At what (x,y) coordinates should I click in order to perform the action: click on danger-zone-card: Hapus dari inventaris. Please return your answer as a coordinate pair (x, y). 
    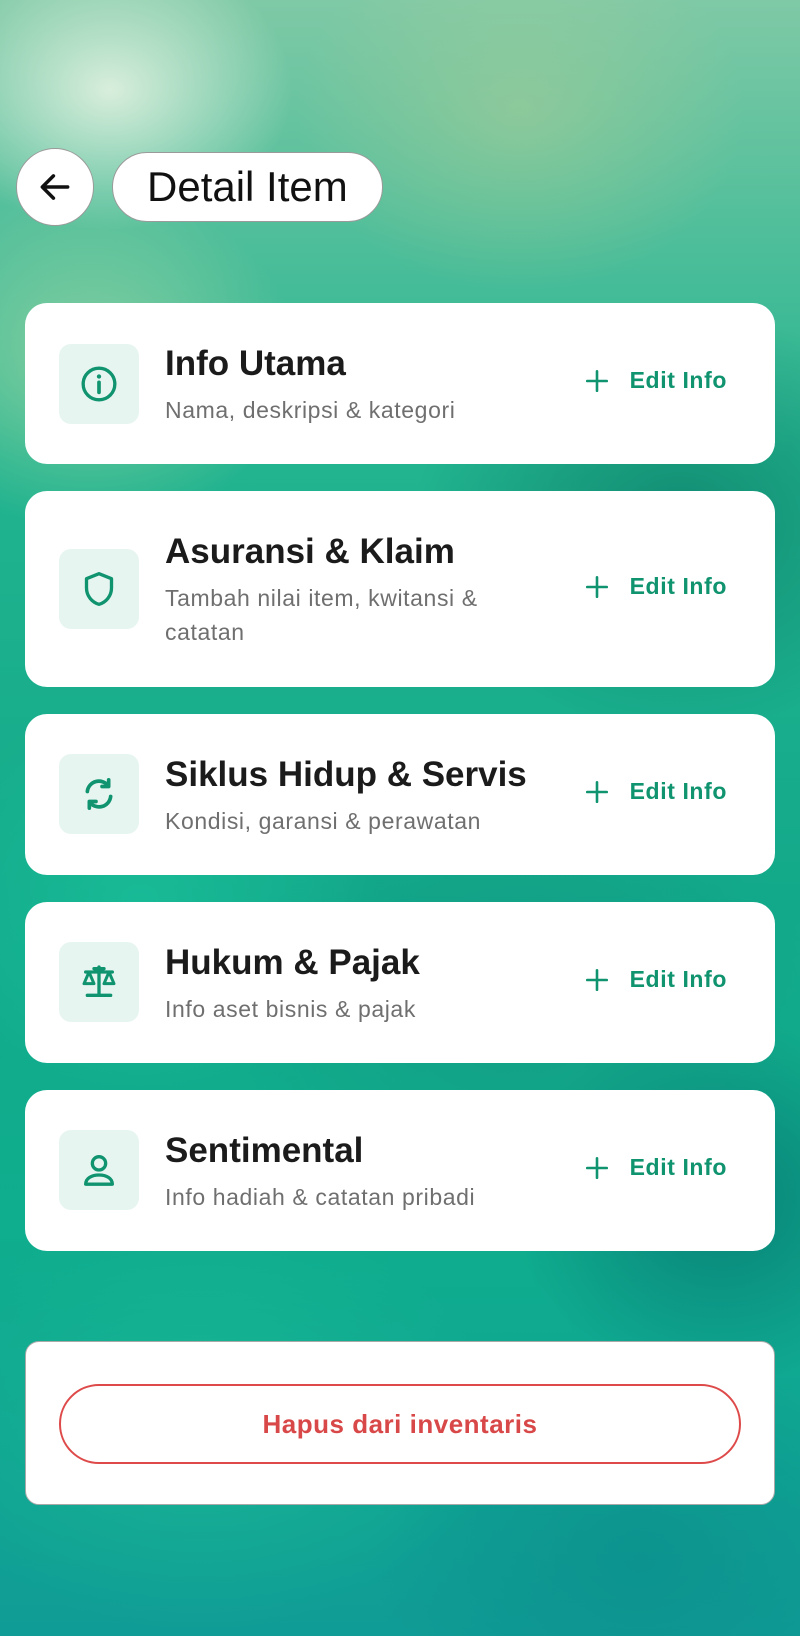
    Looking at the image, I should click on (400, 1423).